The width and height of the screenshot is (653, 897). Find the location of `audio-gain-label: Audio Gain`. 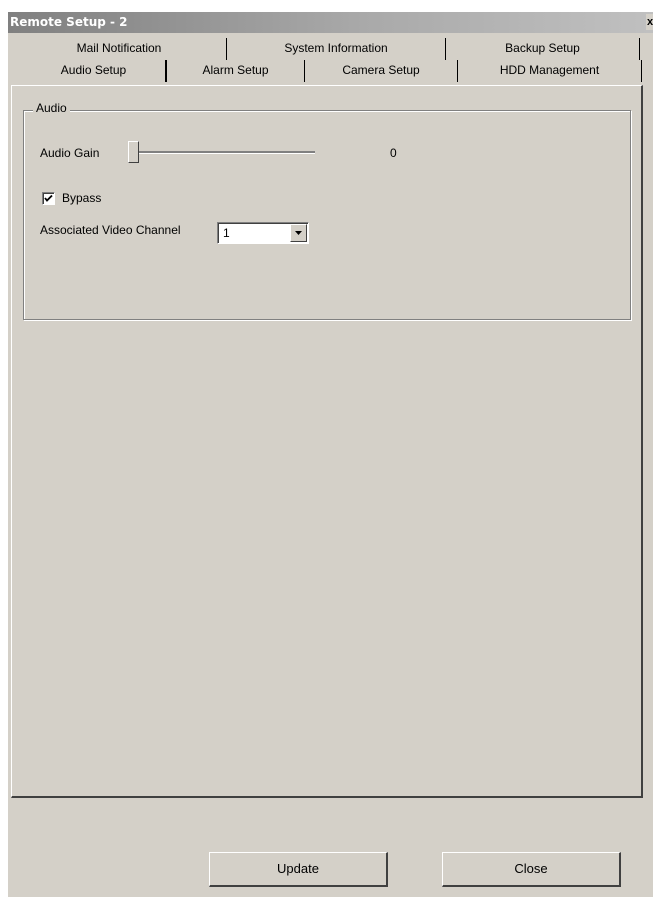

audio-gain-label: Audio Gain is located at coordinates (70, 153).